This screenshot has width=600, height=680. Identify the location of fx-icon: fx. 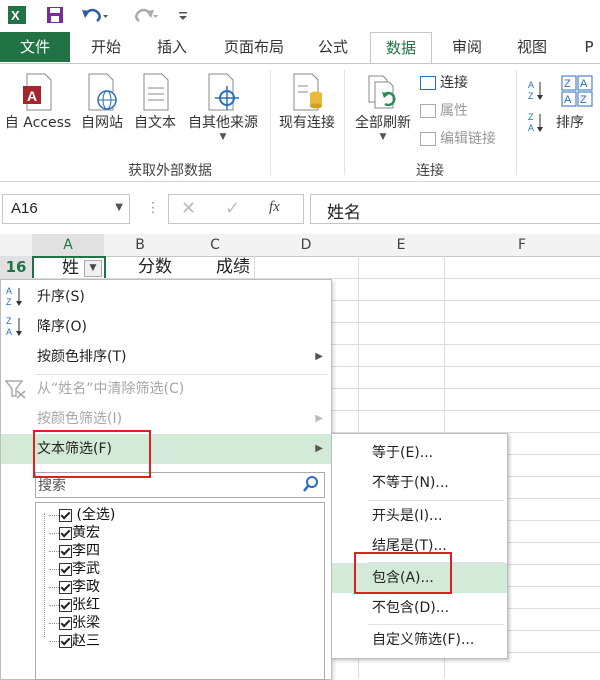
(274, 207).